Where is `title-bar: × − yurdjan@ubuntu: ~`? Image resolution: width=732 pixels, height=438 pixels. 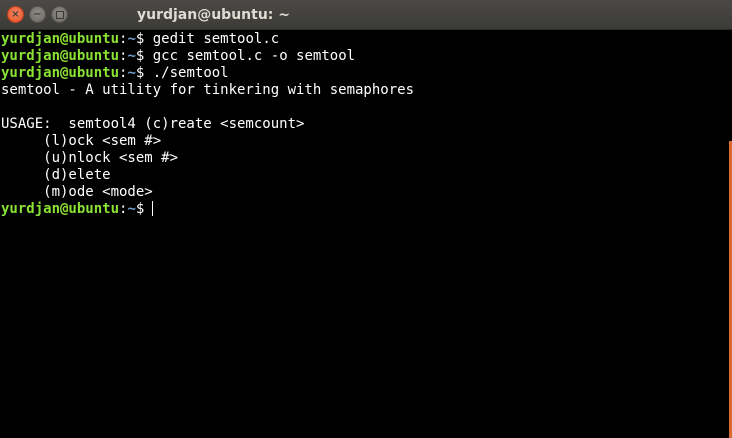 title-bar: × − yurdjan@ubuntu: ~ is located at coordinates (366, 15).